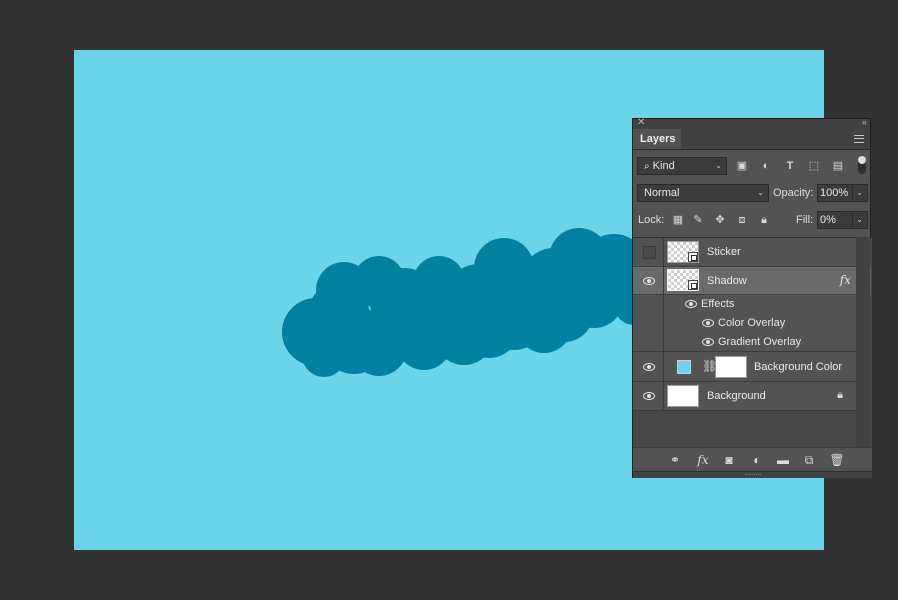  Describe the element at coordinates (736, 396) in the screenshot. I see `layer-name: Background` at that location.